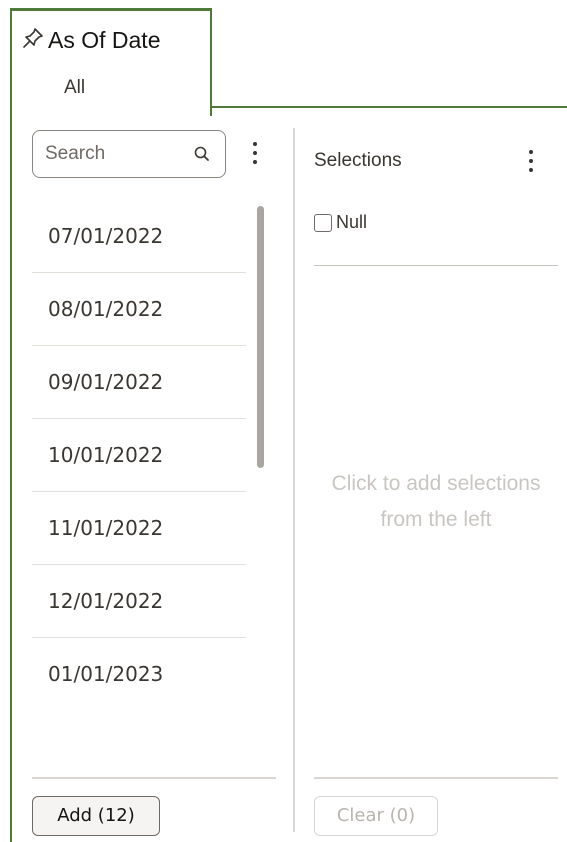  What do you see at coordinates (323, 223) in the screenshot?
I see `null-checkbox` at bounding box center [323, 223].